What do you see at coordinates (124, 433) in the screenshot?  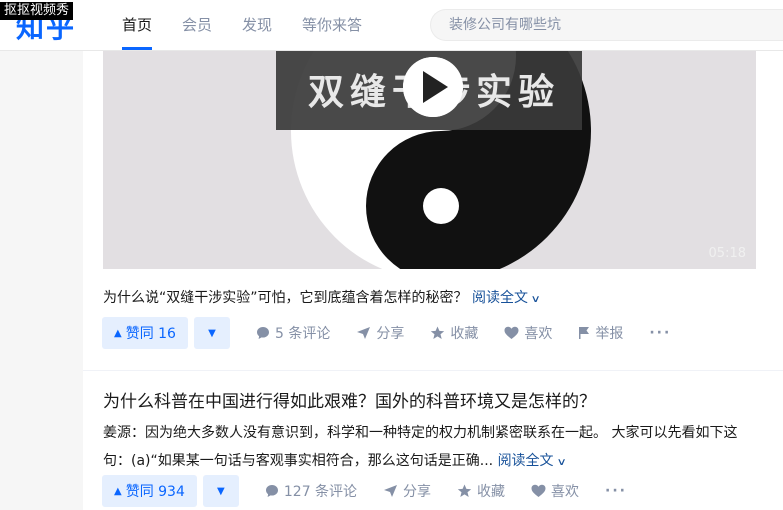 I see `item2-author: 姜源：` at bounding box center [124, 433].